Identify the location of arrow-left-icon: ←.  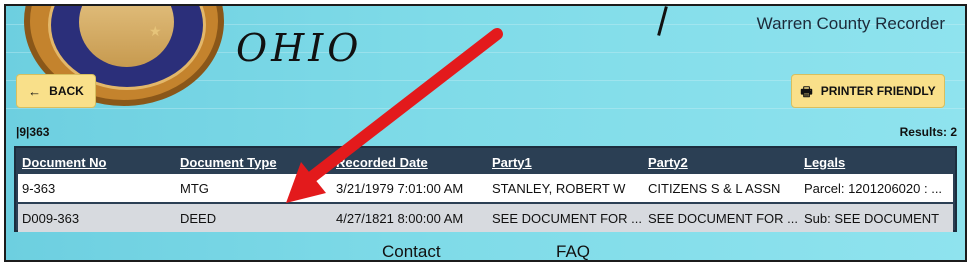
(35, 91).